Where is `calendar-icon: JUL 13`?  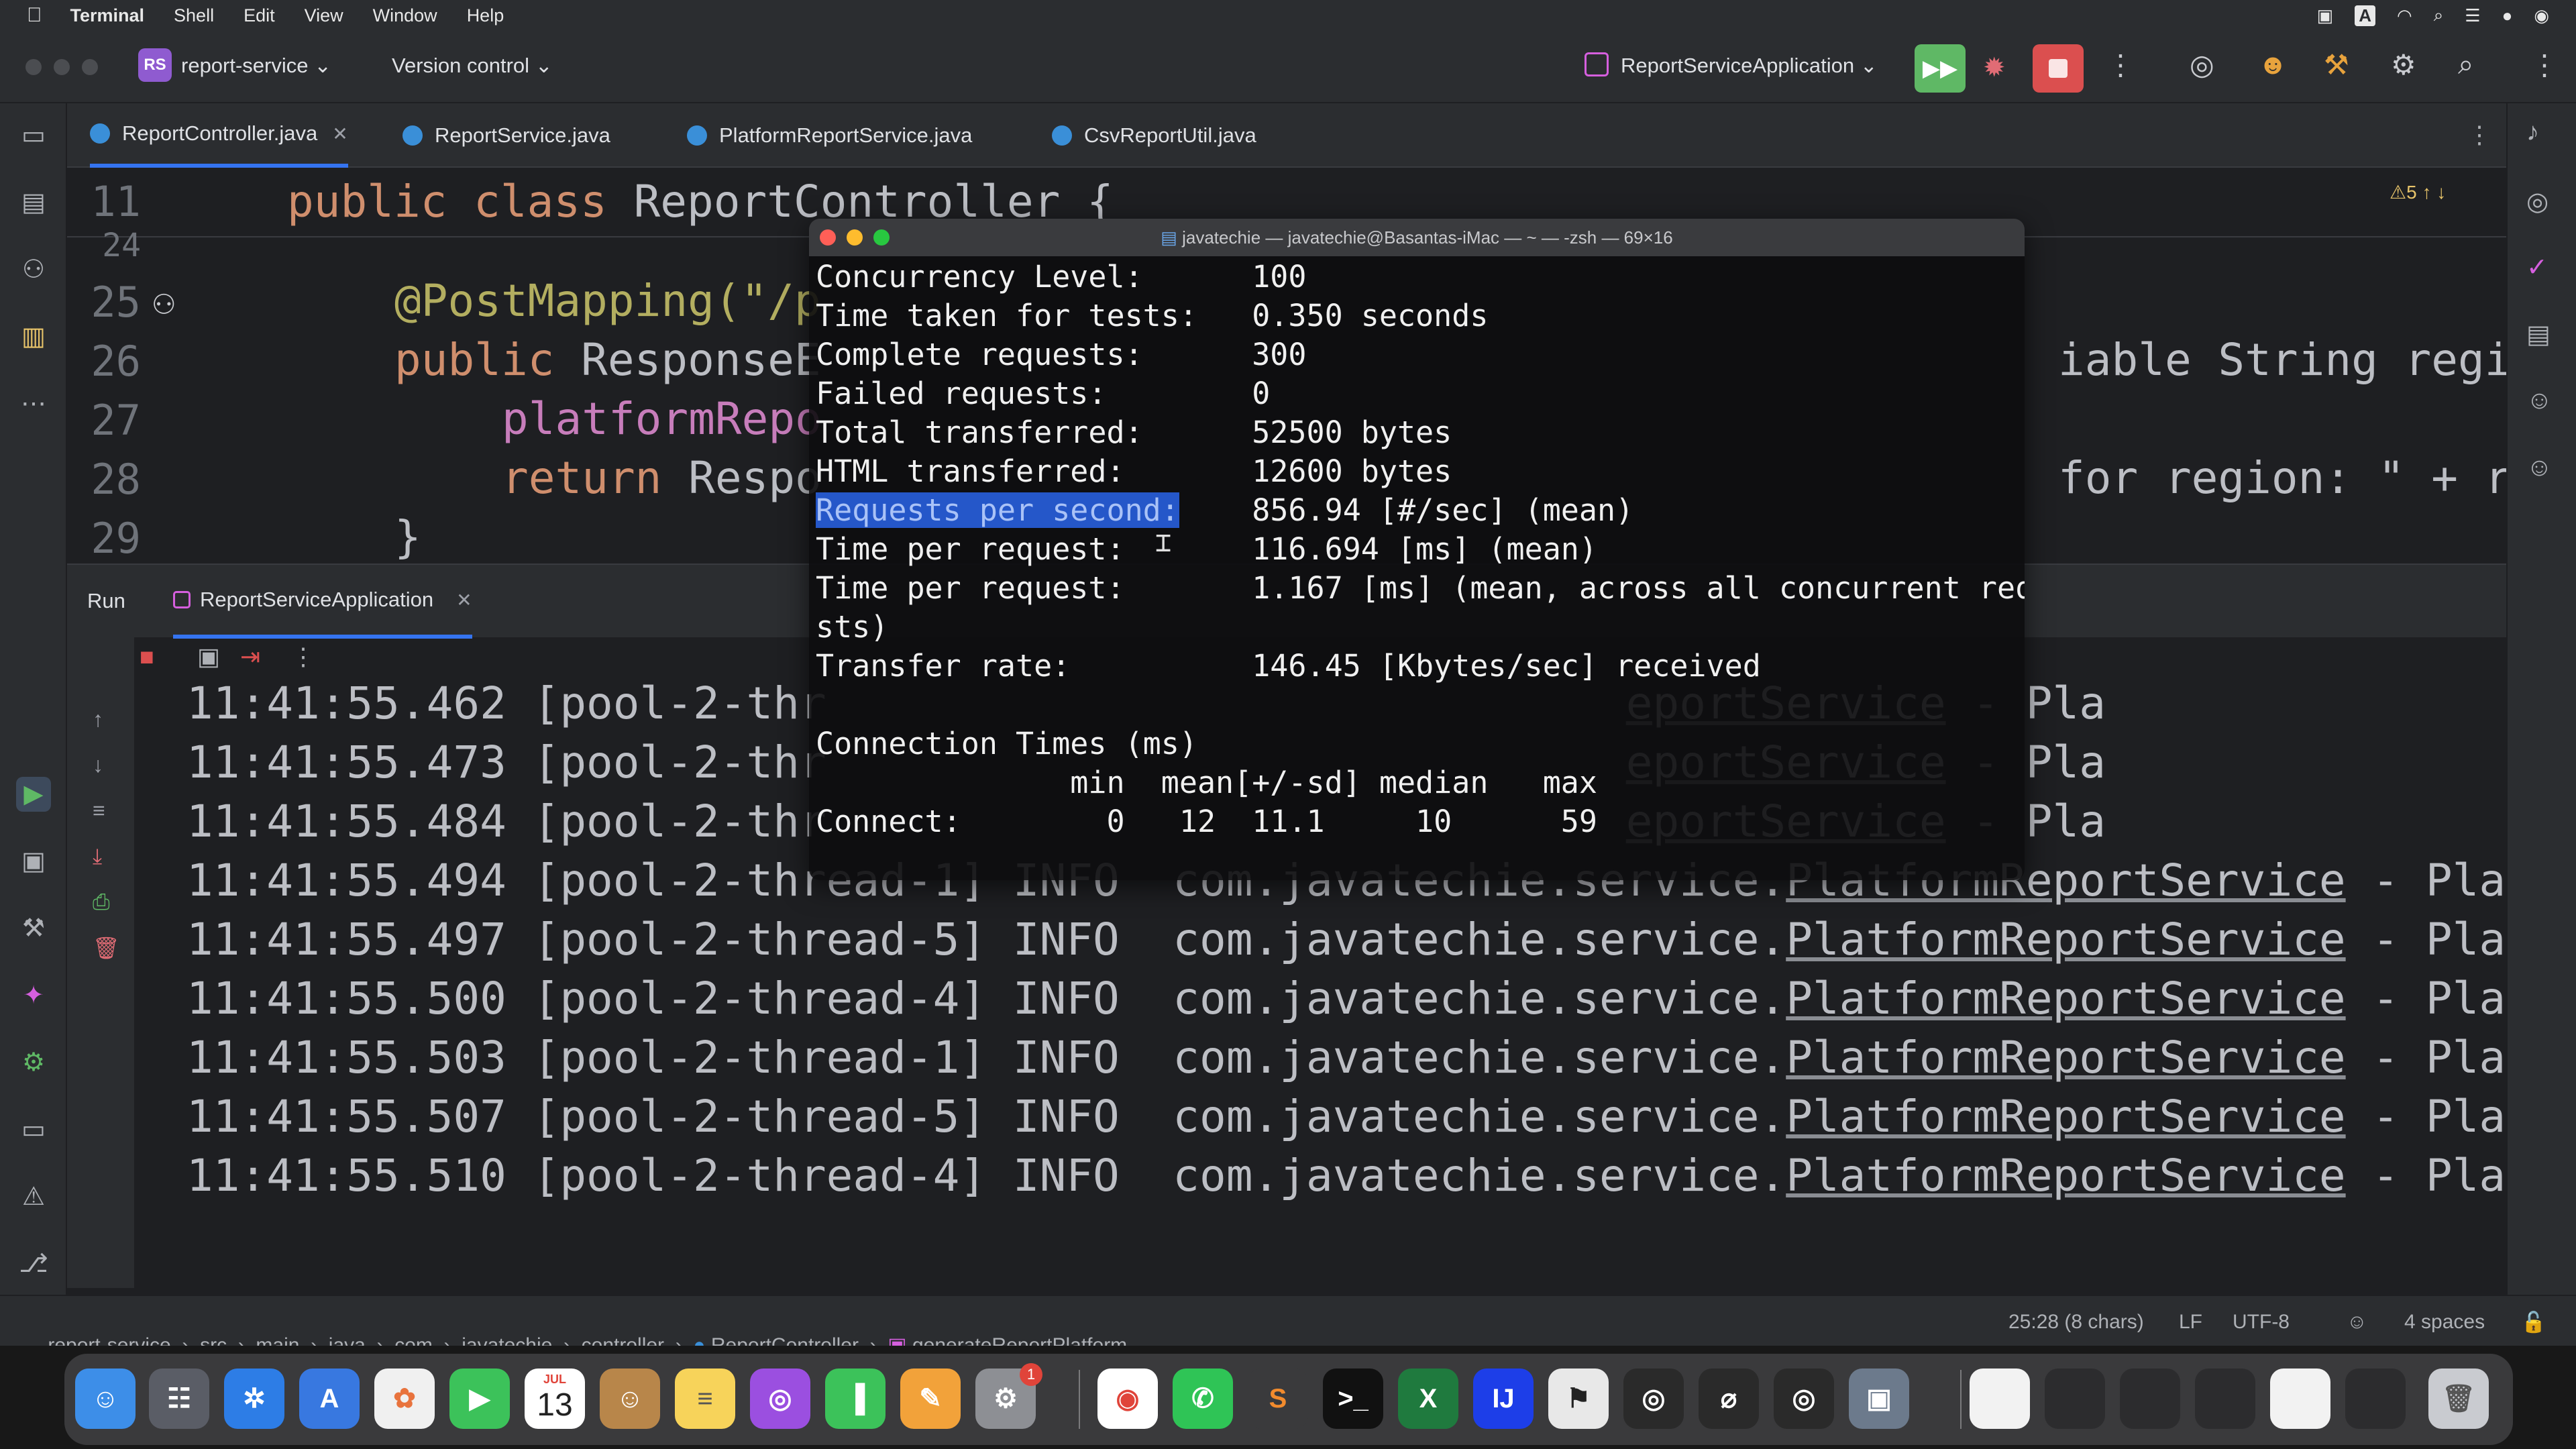 calendar-icon: JUL 13 is located at coordinates (555, 1398).